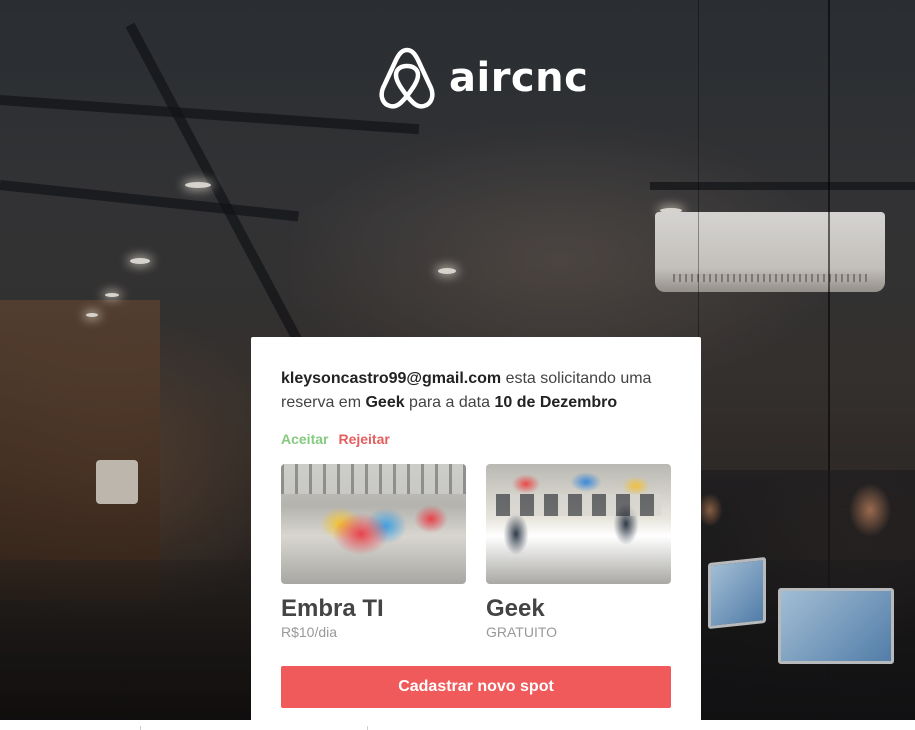 The height and width of the screenshot is (730, 915). I want to click on app-logo: aircnc, so click(482, 78).